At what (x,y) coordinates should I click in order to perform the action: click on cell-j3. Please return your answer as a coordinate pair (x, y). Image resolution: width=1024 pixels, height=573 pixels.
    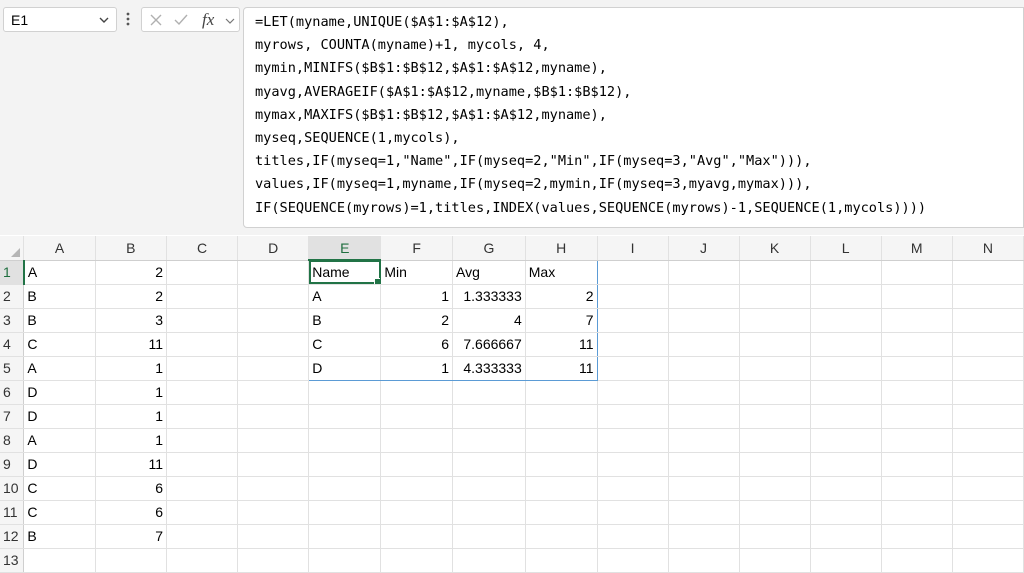
    Looking at the image, I should click on (704, 320).